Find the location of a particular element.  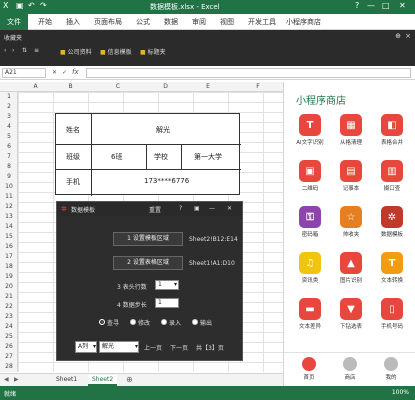

row-header: 27 is located at coordinates (9, 356).